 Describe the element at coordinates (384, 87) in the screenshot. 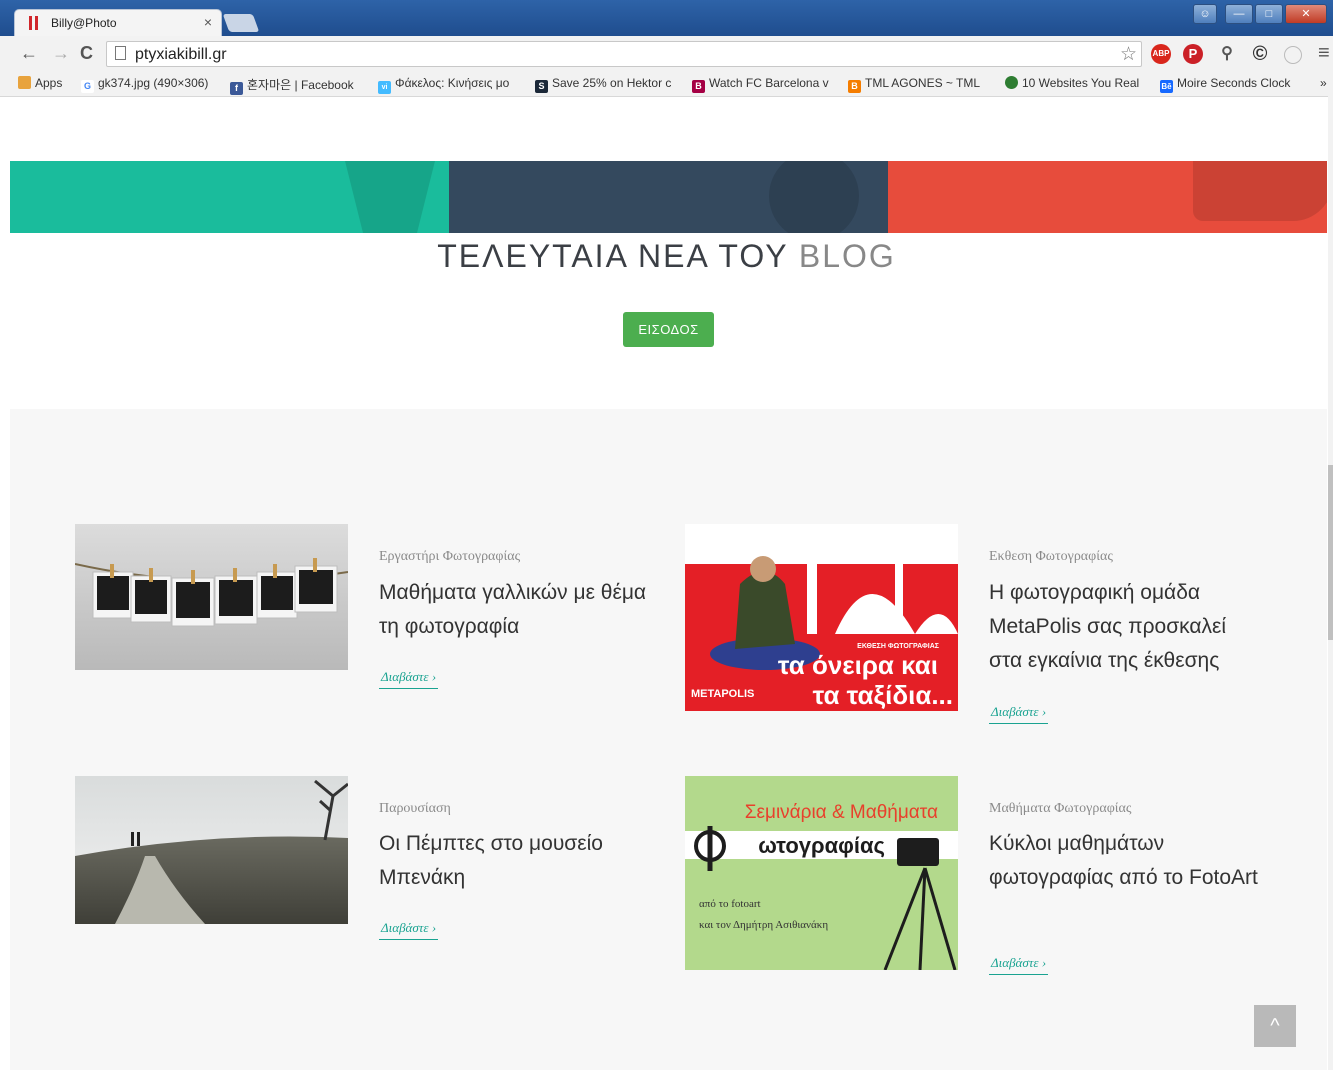

I see `vimeo-icon: vi` at that location.